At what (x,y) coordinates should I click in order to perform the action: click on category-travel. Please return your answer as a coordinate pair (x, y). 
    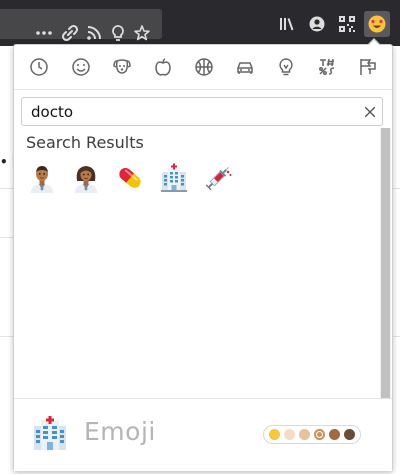
    Looking at the image, I should click on (245, 67).